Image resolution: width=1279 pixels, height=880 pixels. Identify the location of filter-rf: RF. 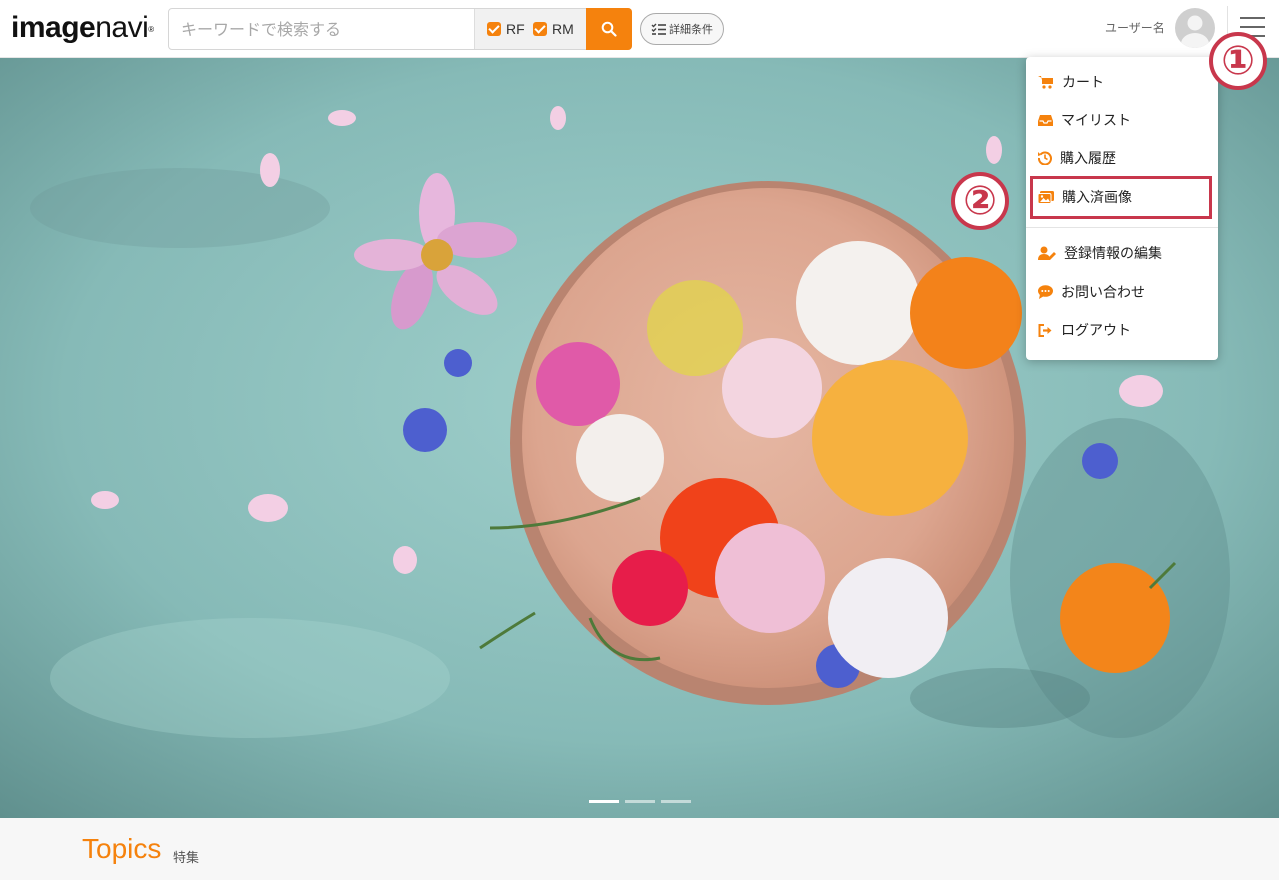
(506, 29).